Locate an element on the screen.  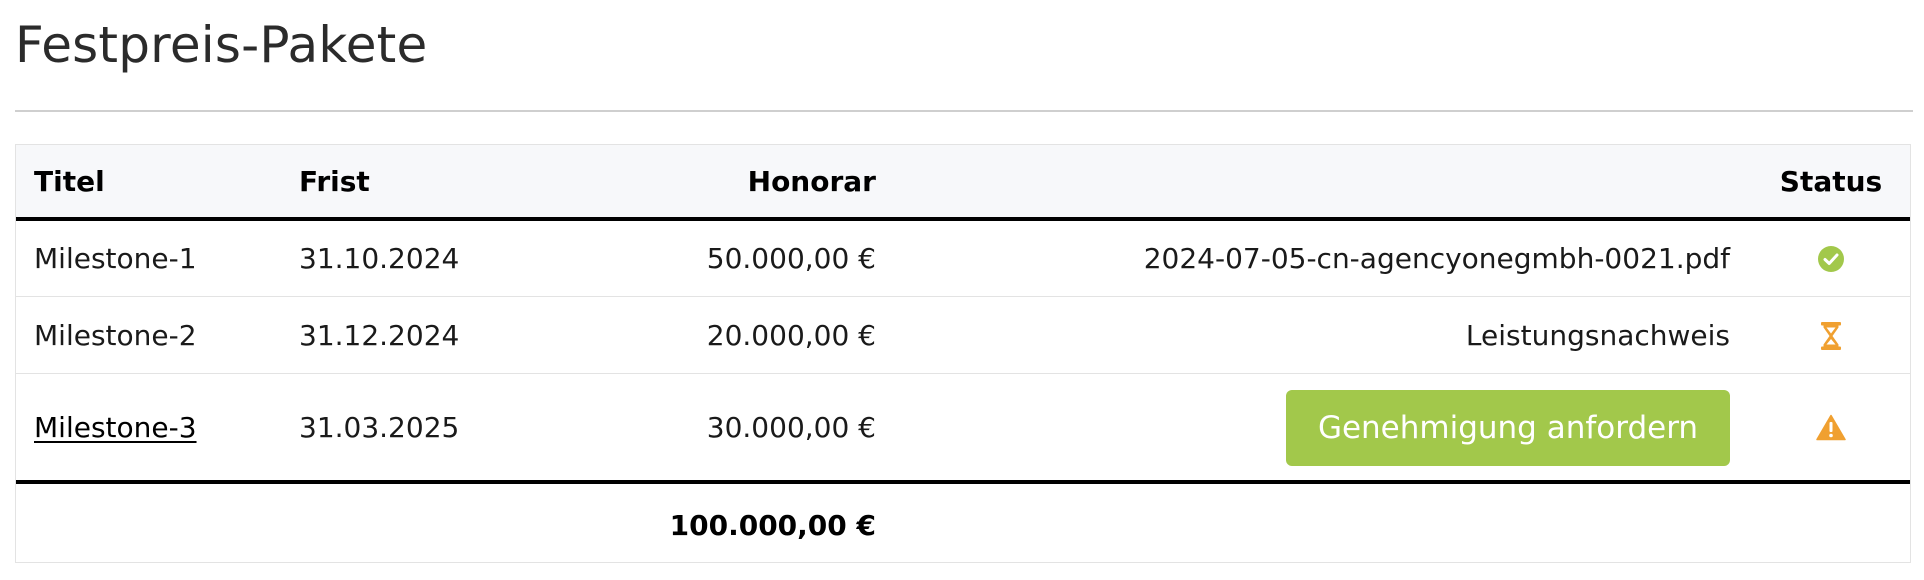
action-cell: Genehmigung anfordern is located at coordinates (1323, 427).